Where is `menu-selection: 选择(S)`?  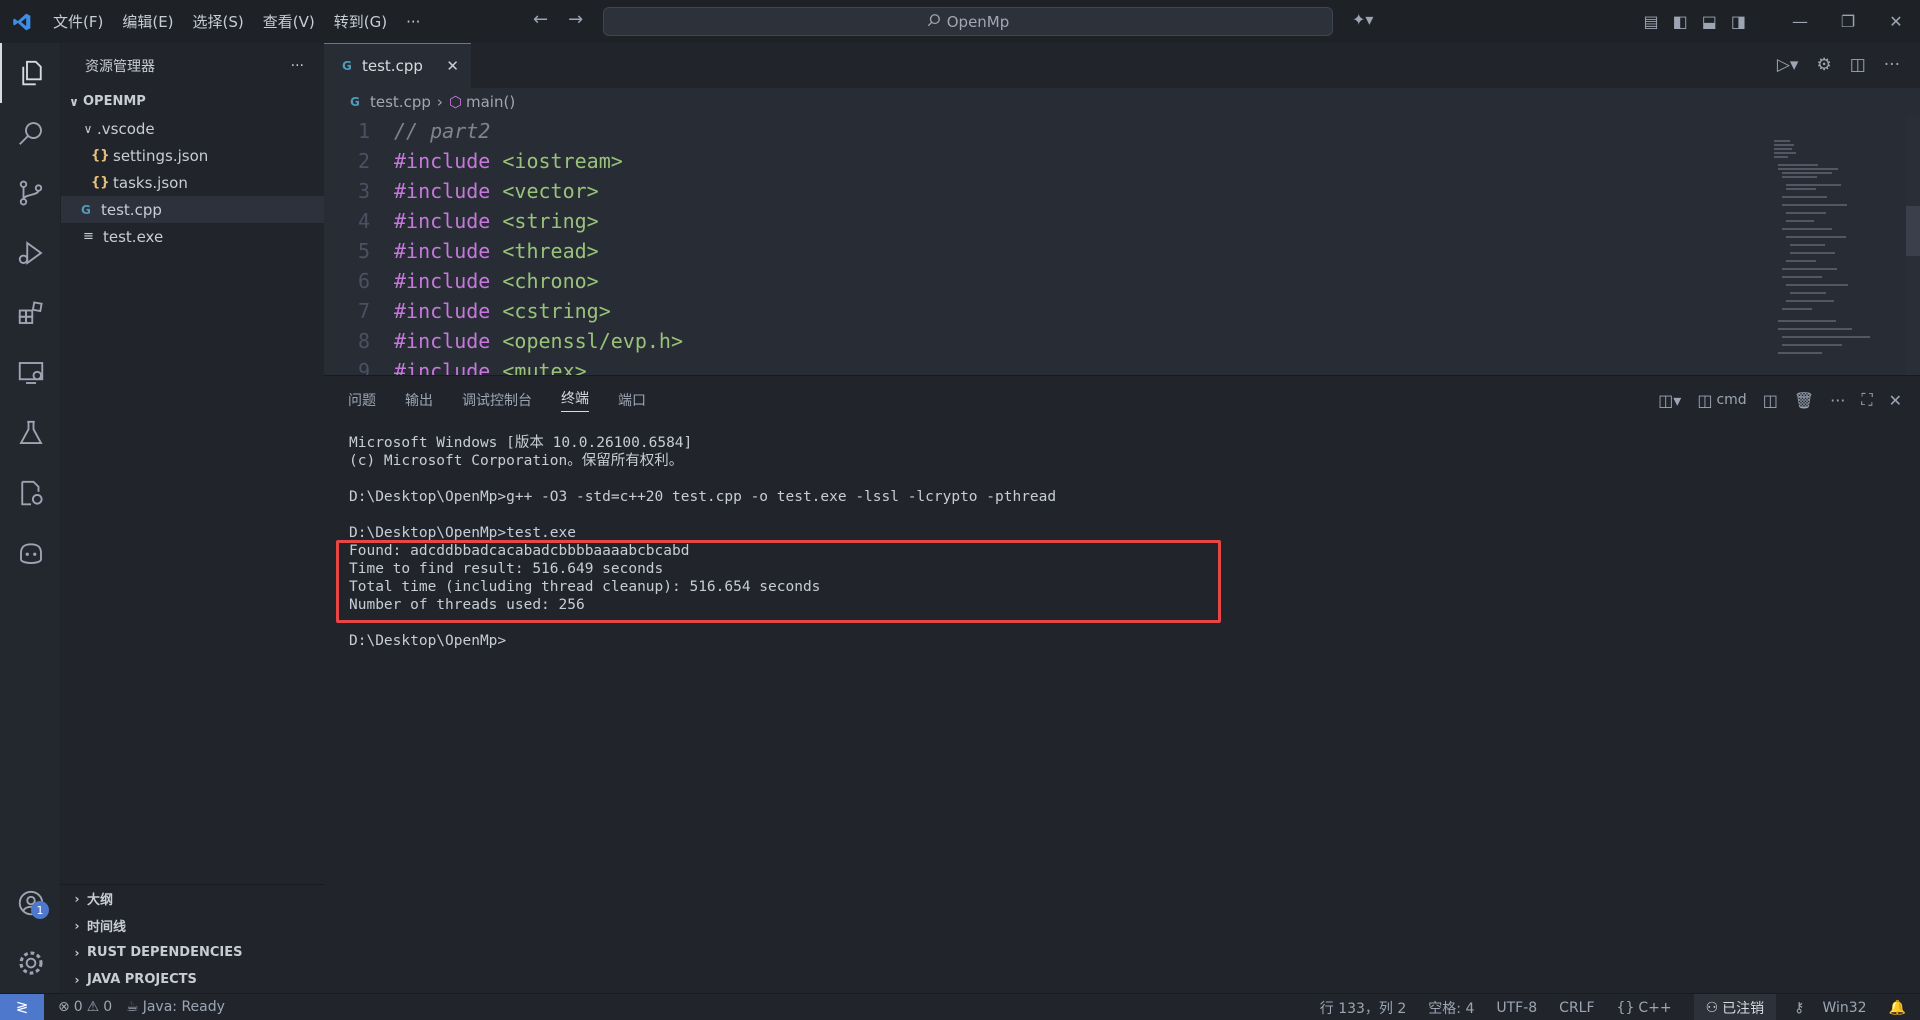
menu-selection: 选择(S) is located at coordinates (218, 21).